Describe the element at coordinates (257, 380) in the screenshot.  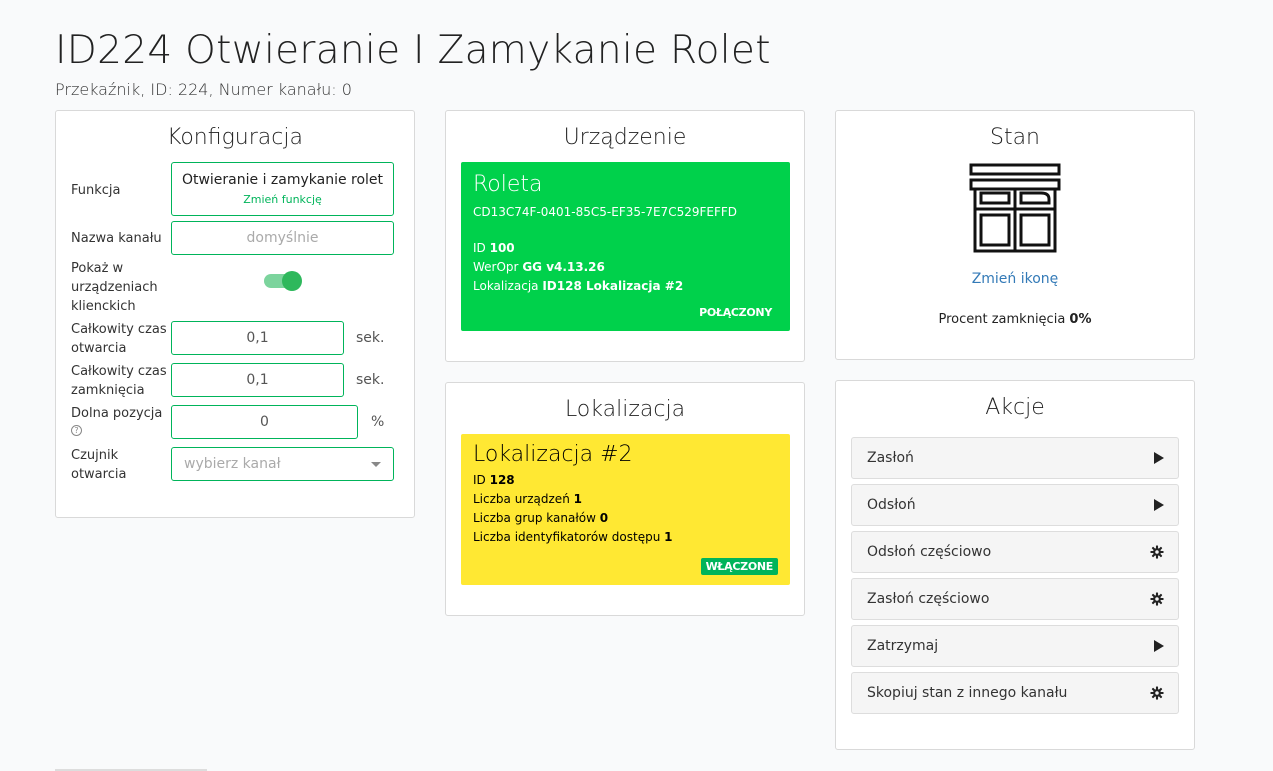
I see `close-time-input: 0,1` at that location.